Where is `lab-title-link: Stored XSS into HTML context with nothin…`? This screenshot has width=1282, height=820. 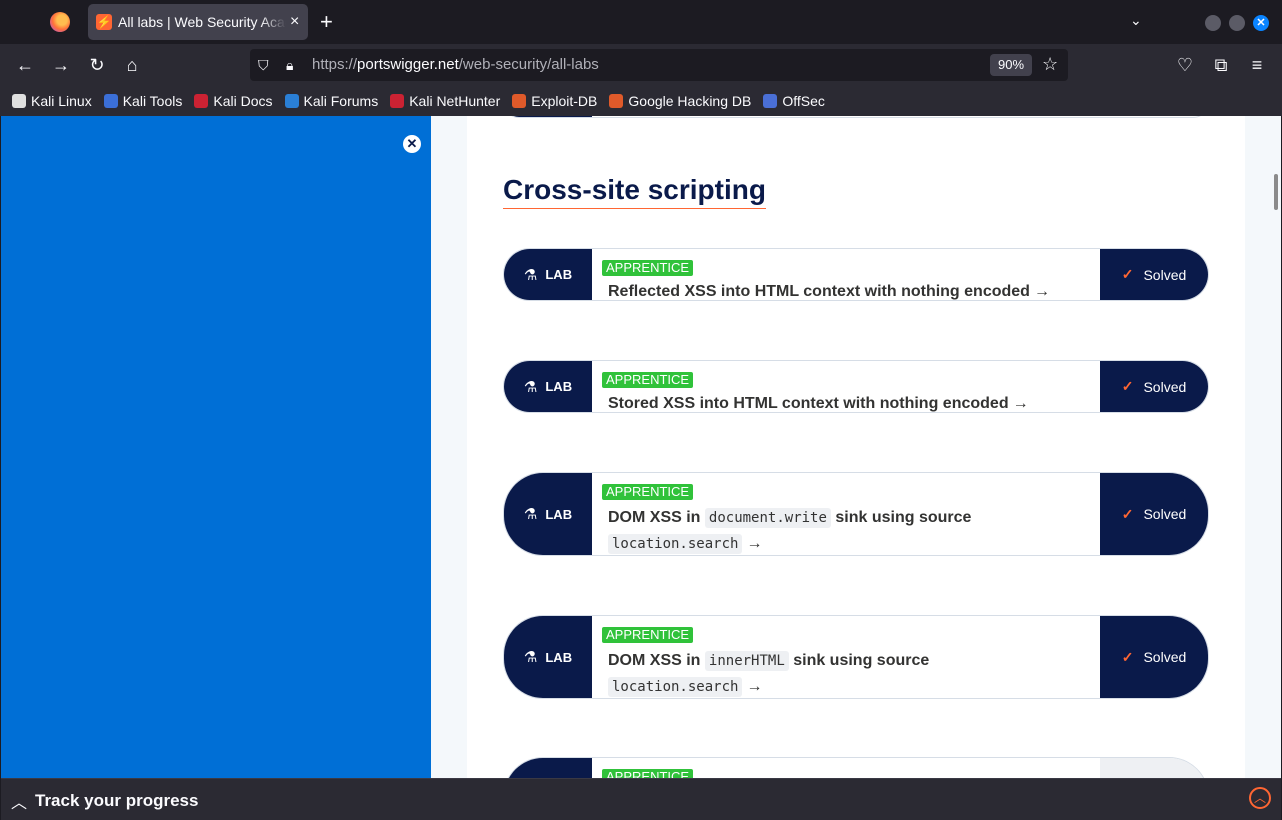
lab-title-link: Stored XSS into HTML context with nothin… is located at coordinates (849, 401).